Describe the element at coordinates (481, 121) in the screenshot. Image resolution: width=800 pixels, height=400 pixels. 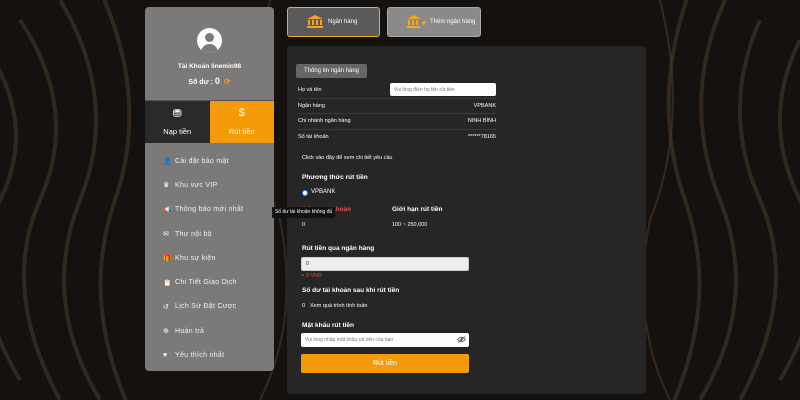
I see `branch-value: NINH BÌNH` at that location.